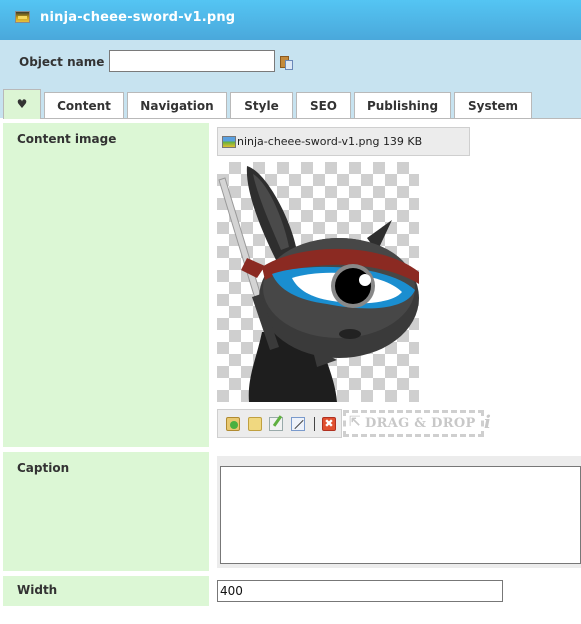 The height and width of the screenshot is (624, 581). I want to click on tab-divider, so click(311, 118).